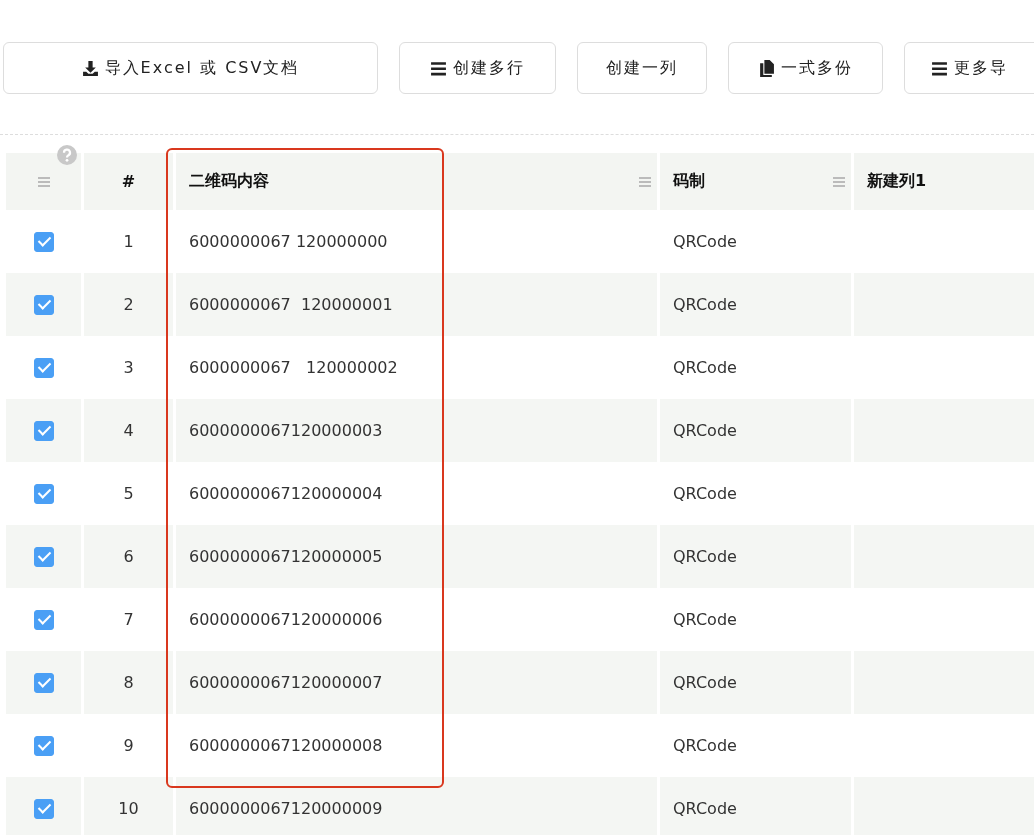  What do you see at coordinates (128, 304) in the screenshot?
I see `row-number: 2` at bounding box center [128, 304].